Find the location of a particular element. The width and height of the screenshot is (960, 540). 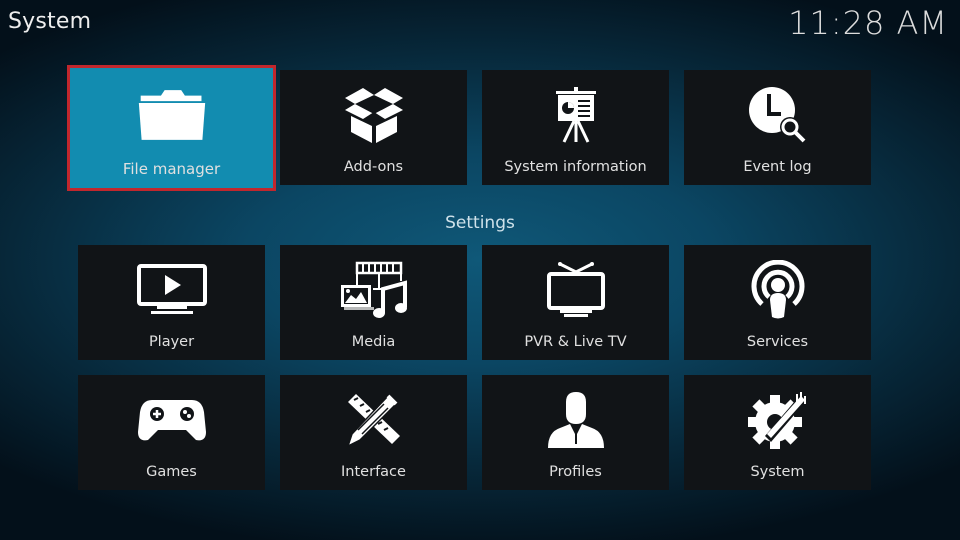

tile-label: System is located at coordinates (777, 472).